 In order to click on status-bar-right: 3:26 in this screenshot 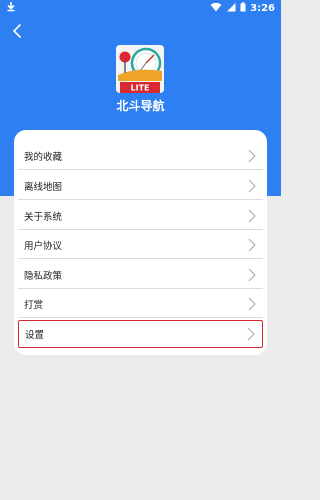, I will do `click(242, 8)`.